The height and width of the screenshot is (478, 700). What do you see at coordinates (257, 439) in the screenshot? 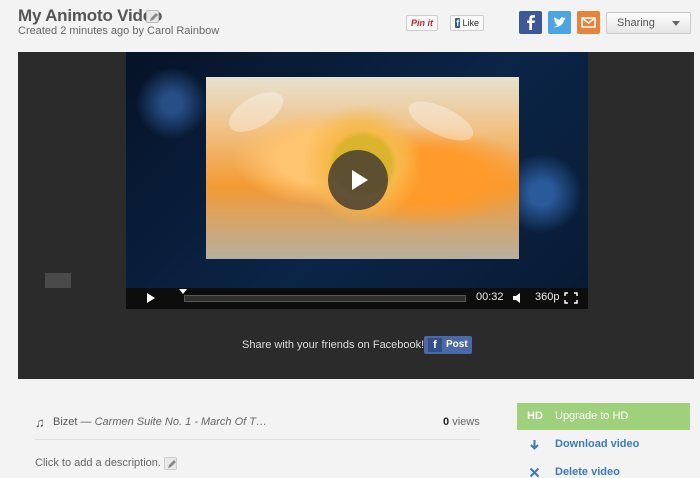
I see `divider` at bounding box center [257, 439].